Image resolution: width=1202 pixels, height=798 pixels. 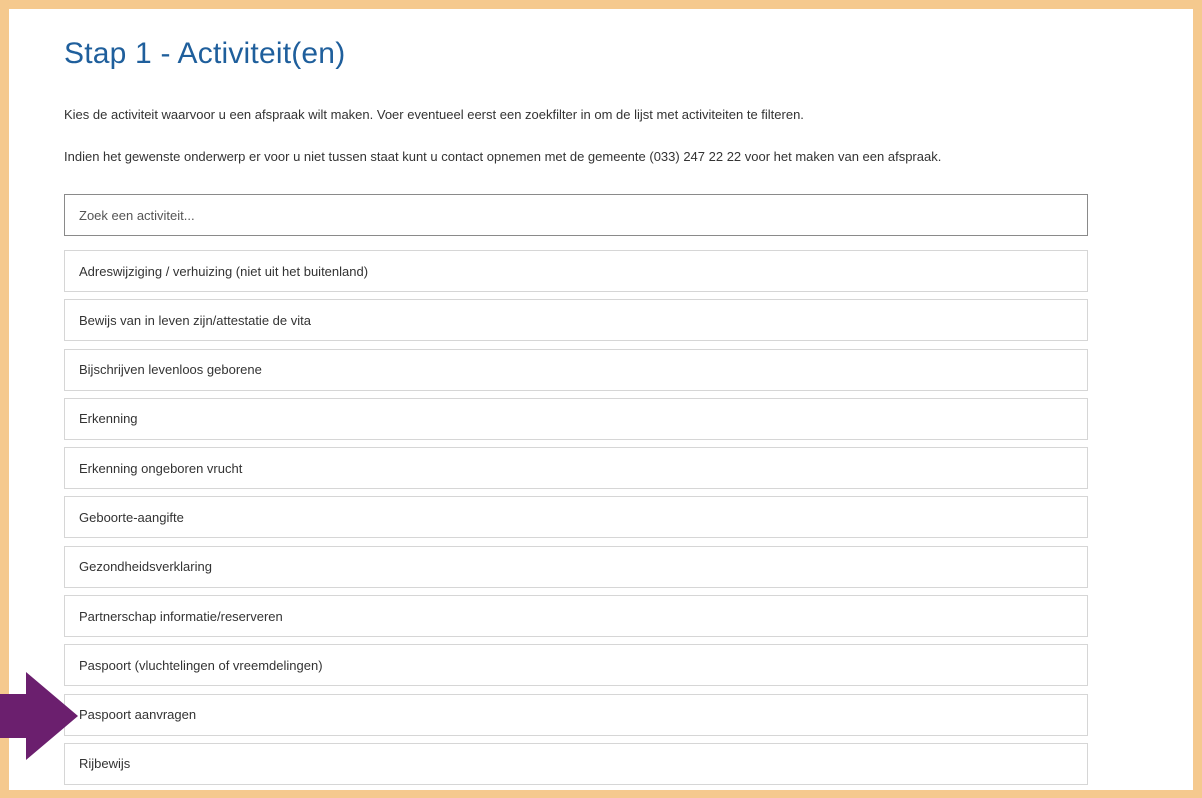 I want to click on activity-item-erkenning-ongeboren-vrucht: Erkenning ongeboren vrucht, so click(x=576, y=468).